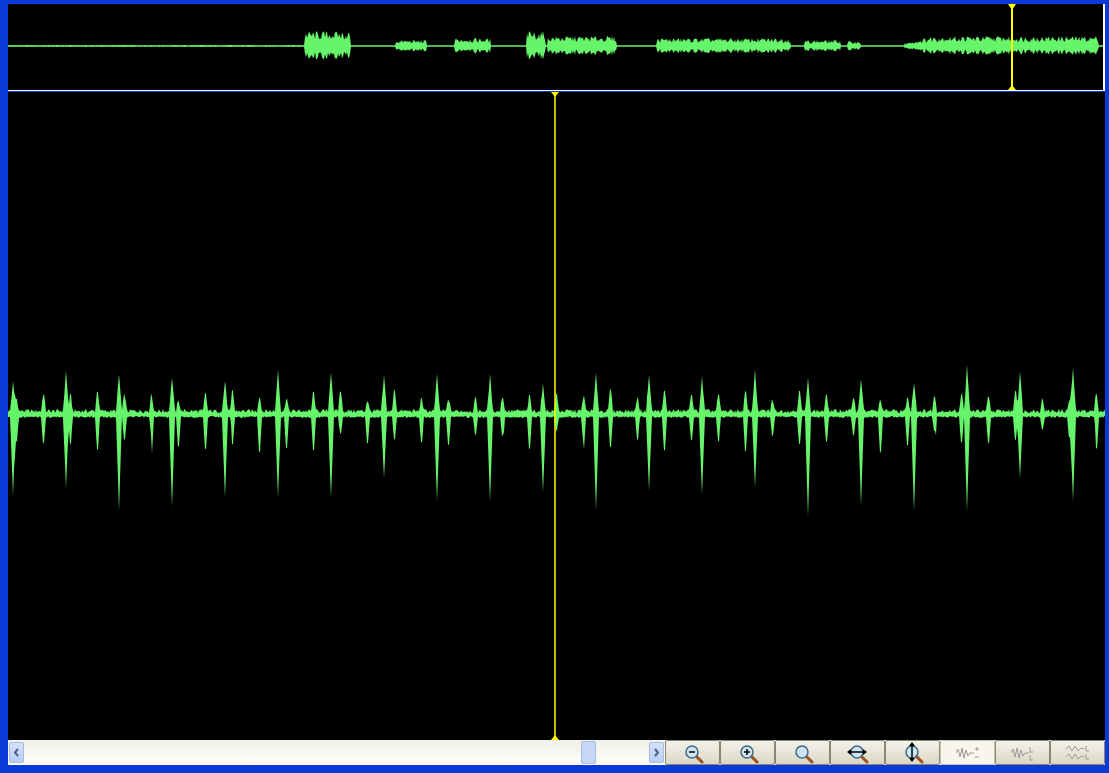 The height and width of the screenshot is (773, 1109). I want to click on view-stereo-button, so click(1077, 752).